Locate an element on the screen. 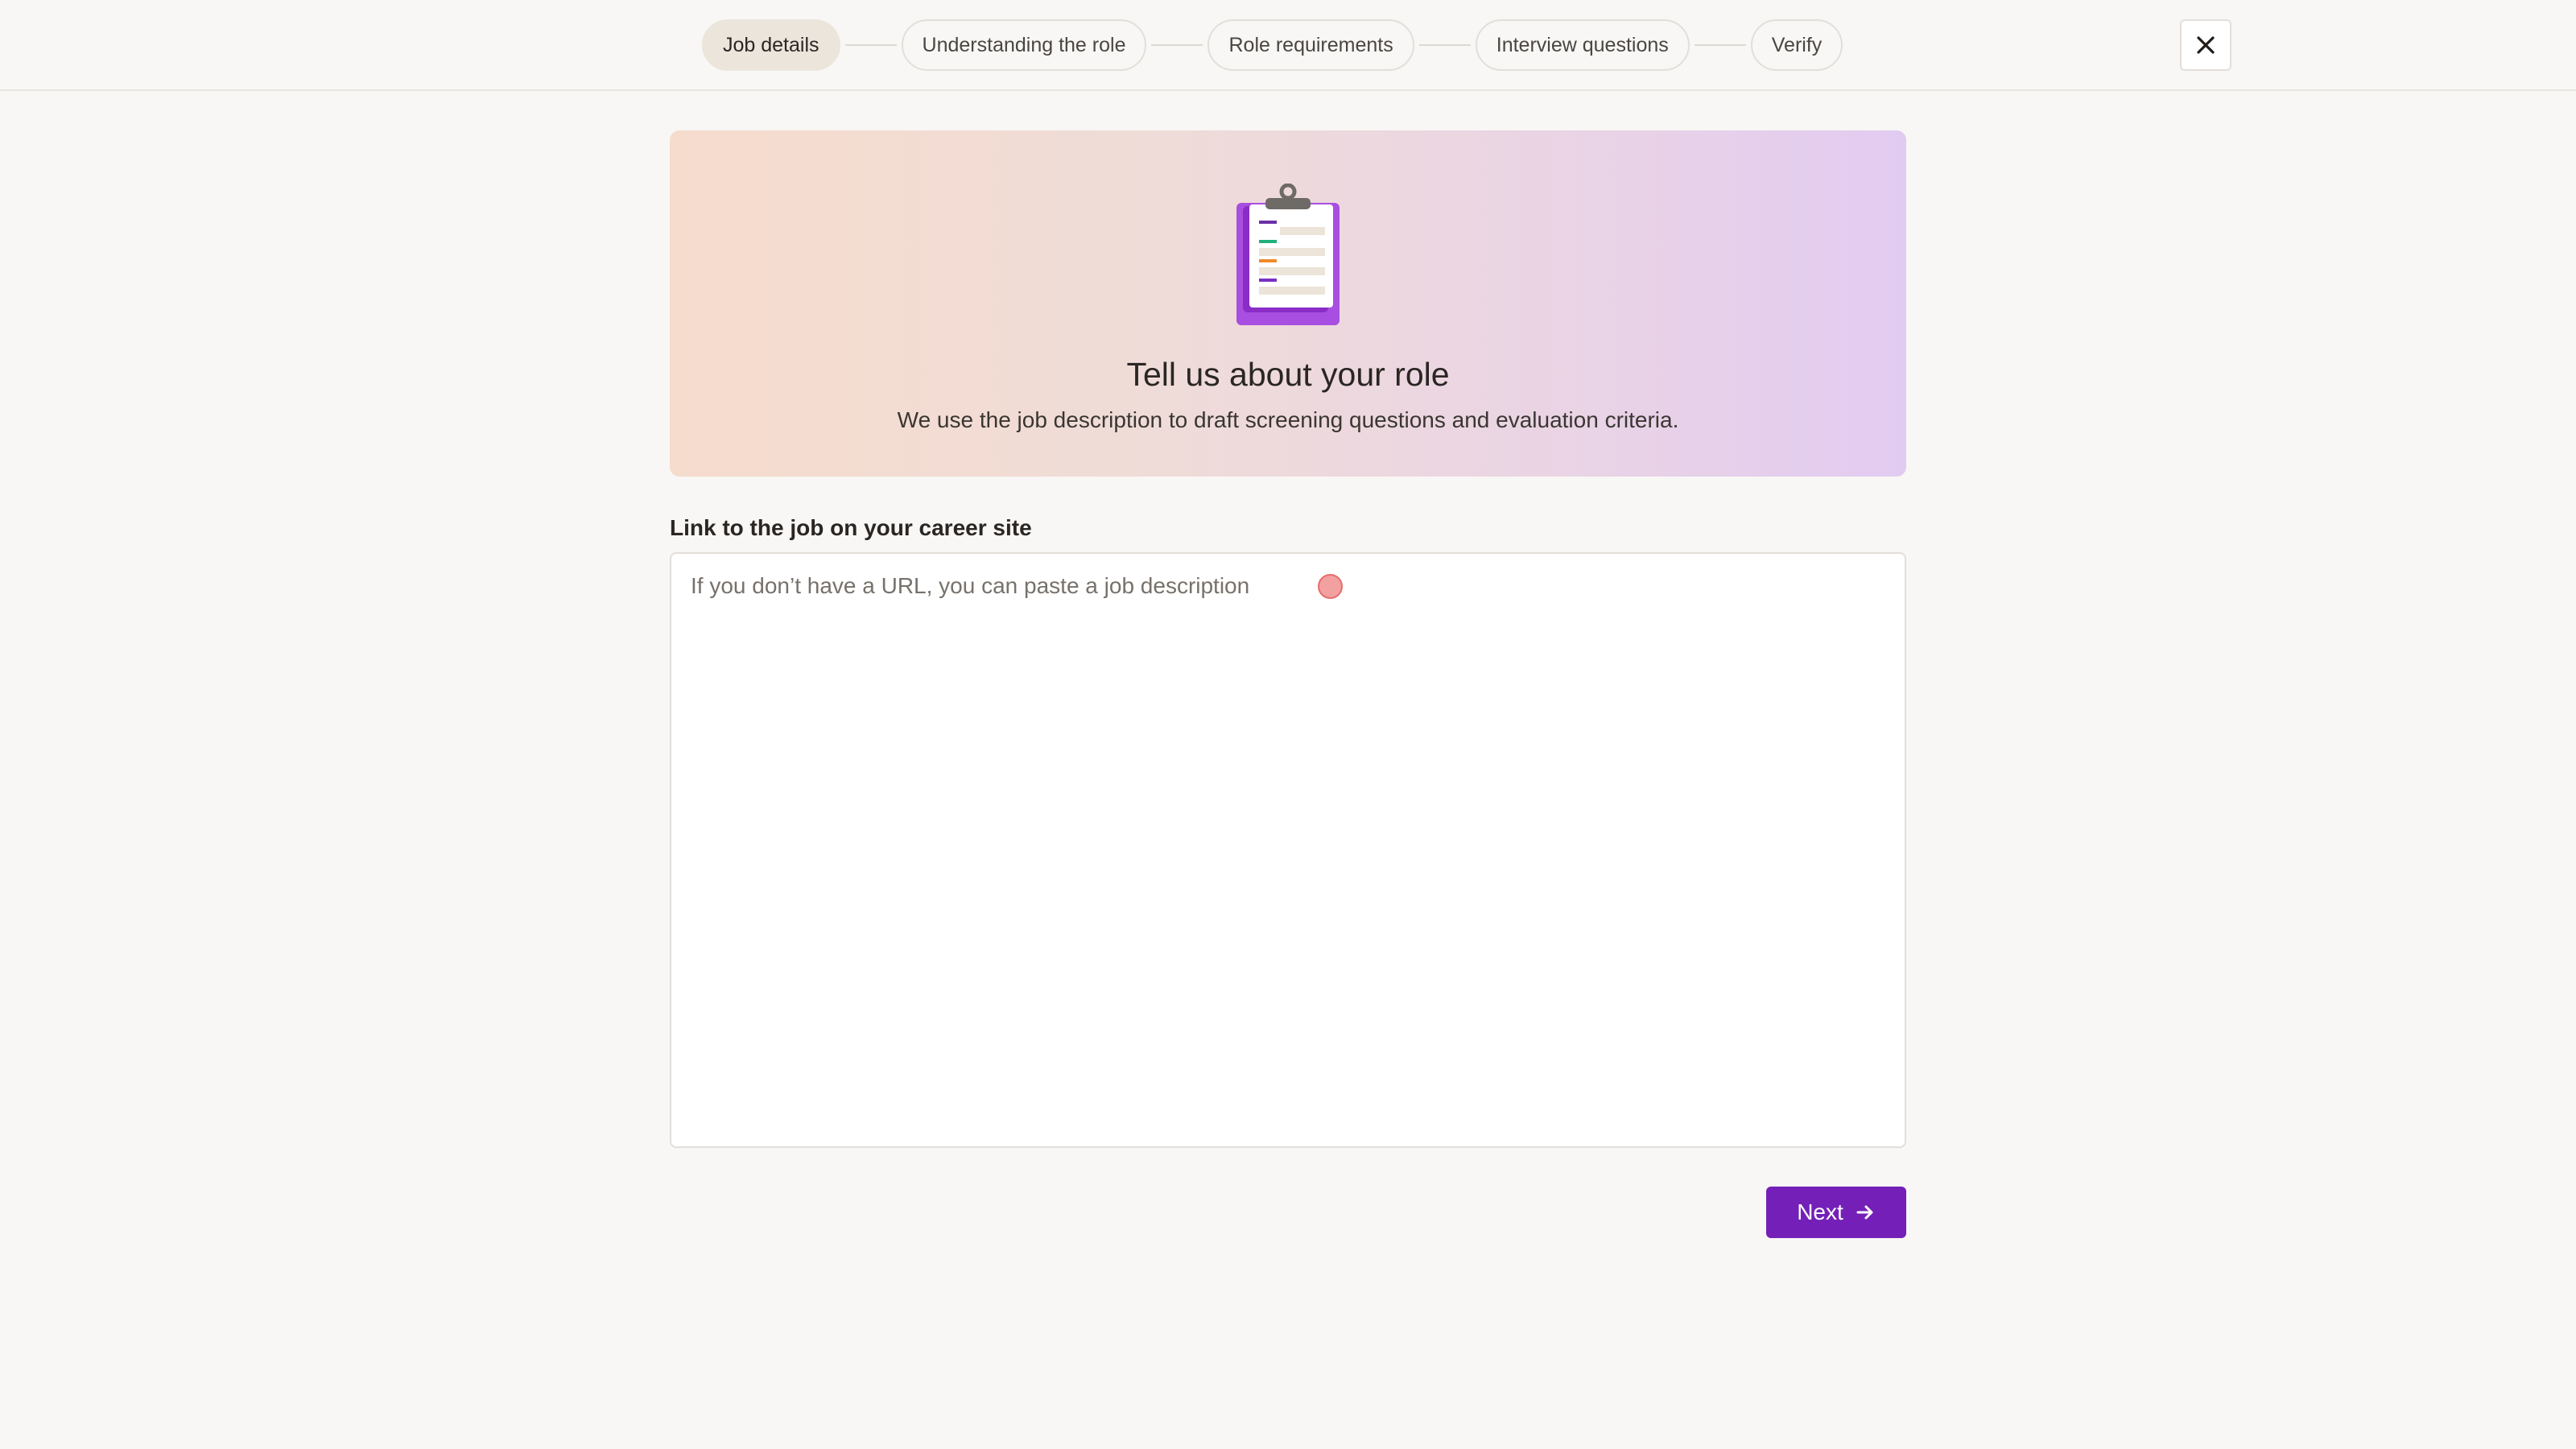 This screenshot has width=2576, height=1449. cursor-indicator is located at coordinates (1330, 586).